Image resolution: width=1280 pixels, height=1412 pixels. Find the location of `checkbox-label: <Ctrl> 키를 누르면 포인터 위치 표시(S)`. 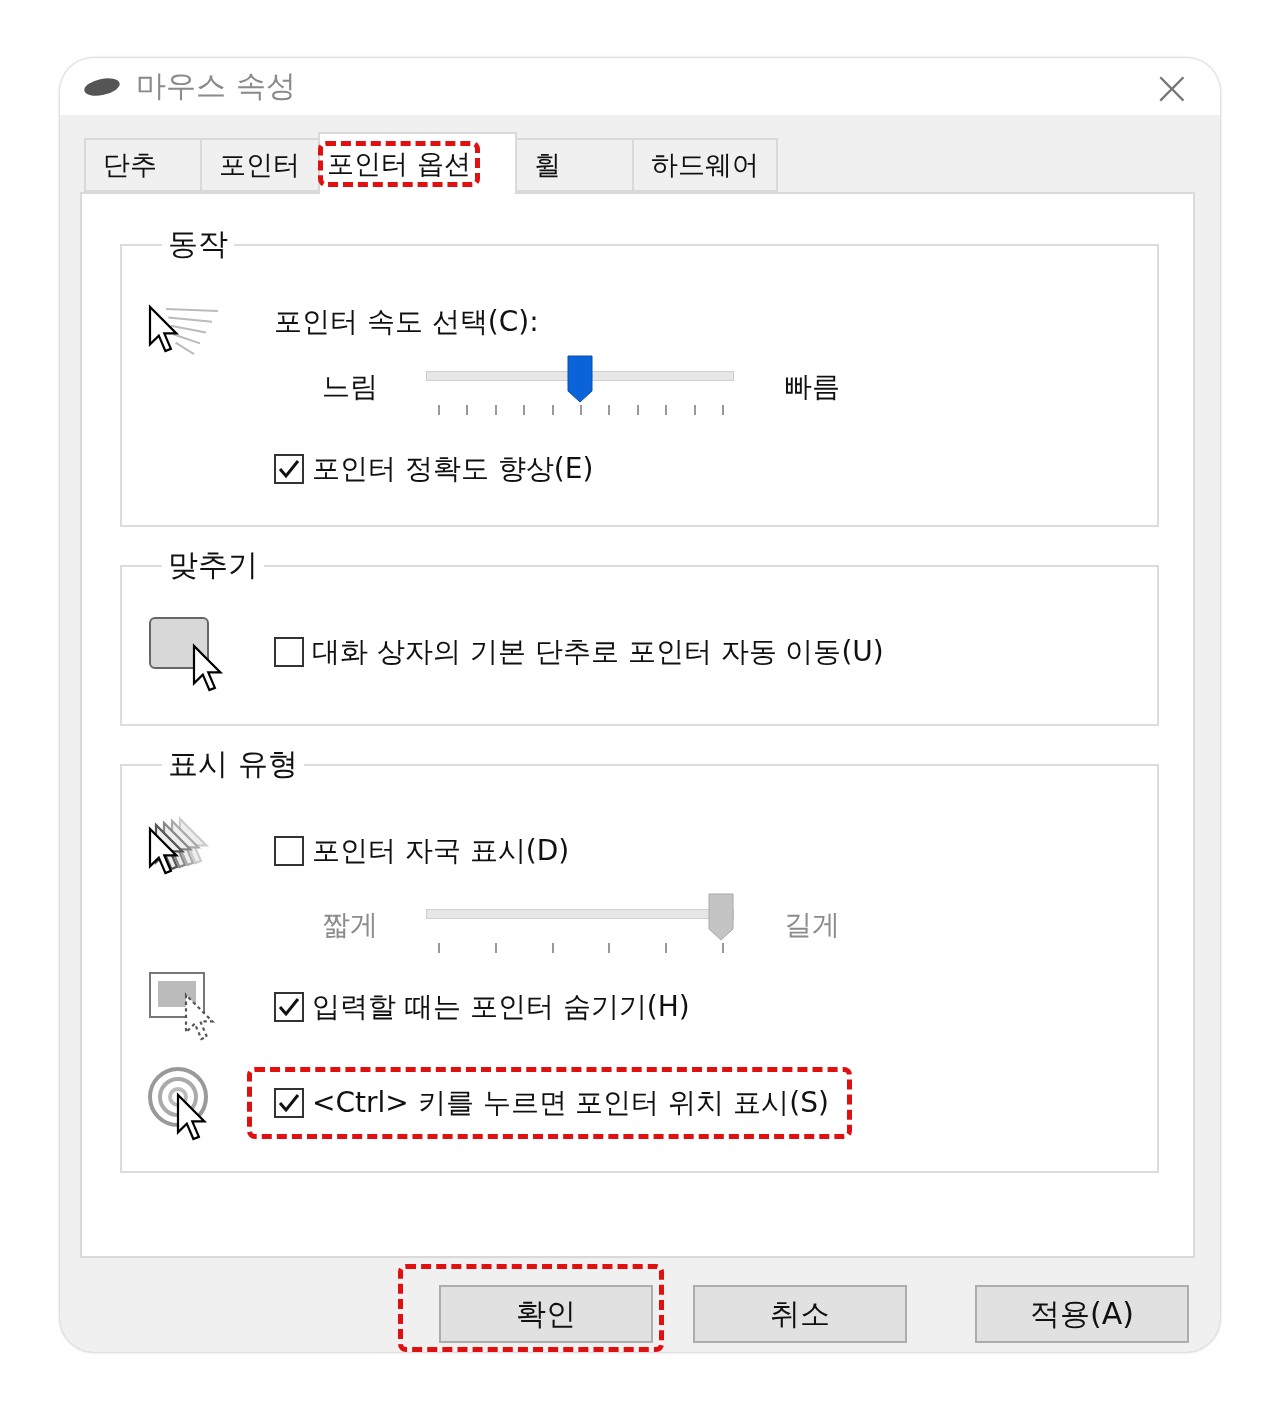

checkbox-label: <Ctrl> 키를 누르면 포인터 위치 표시(S) is located at coordinates (570, 1103).